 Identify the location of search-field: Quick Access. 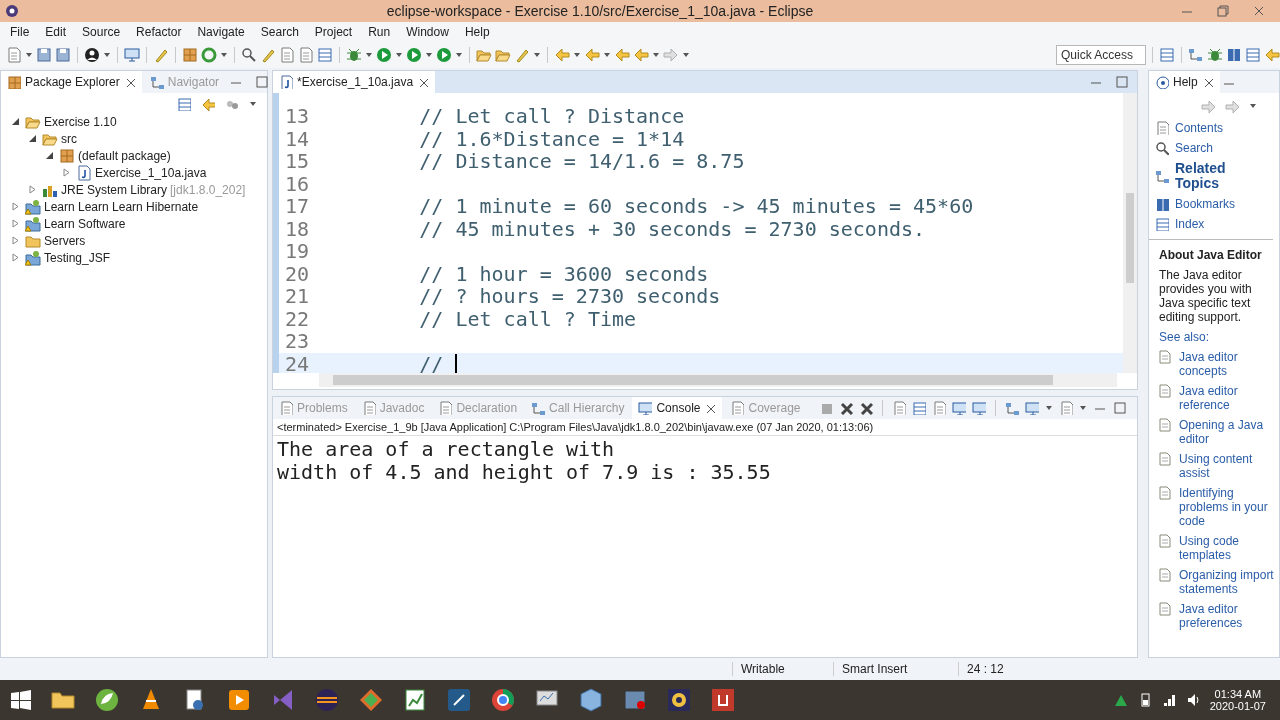
(1101, 55).